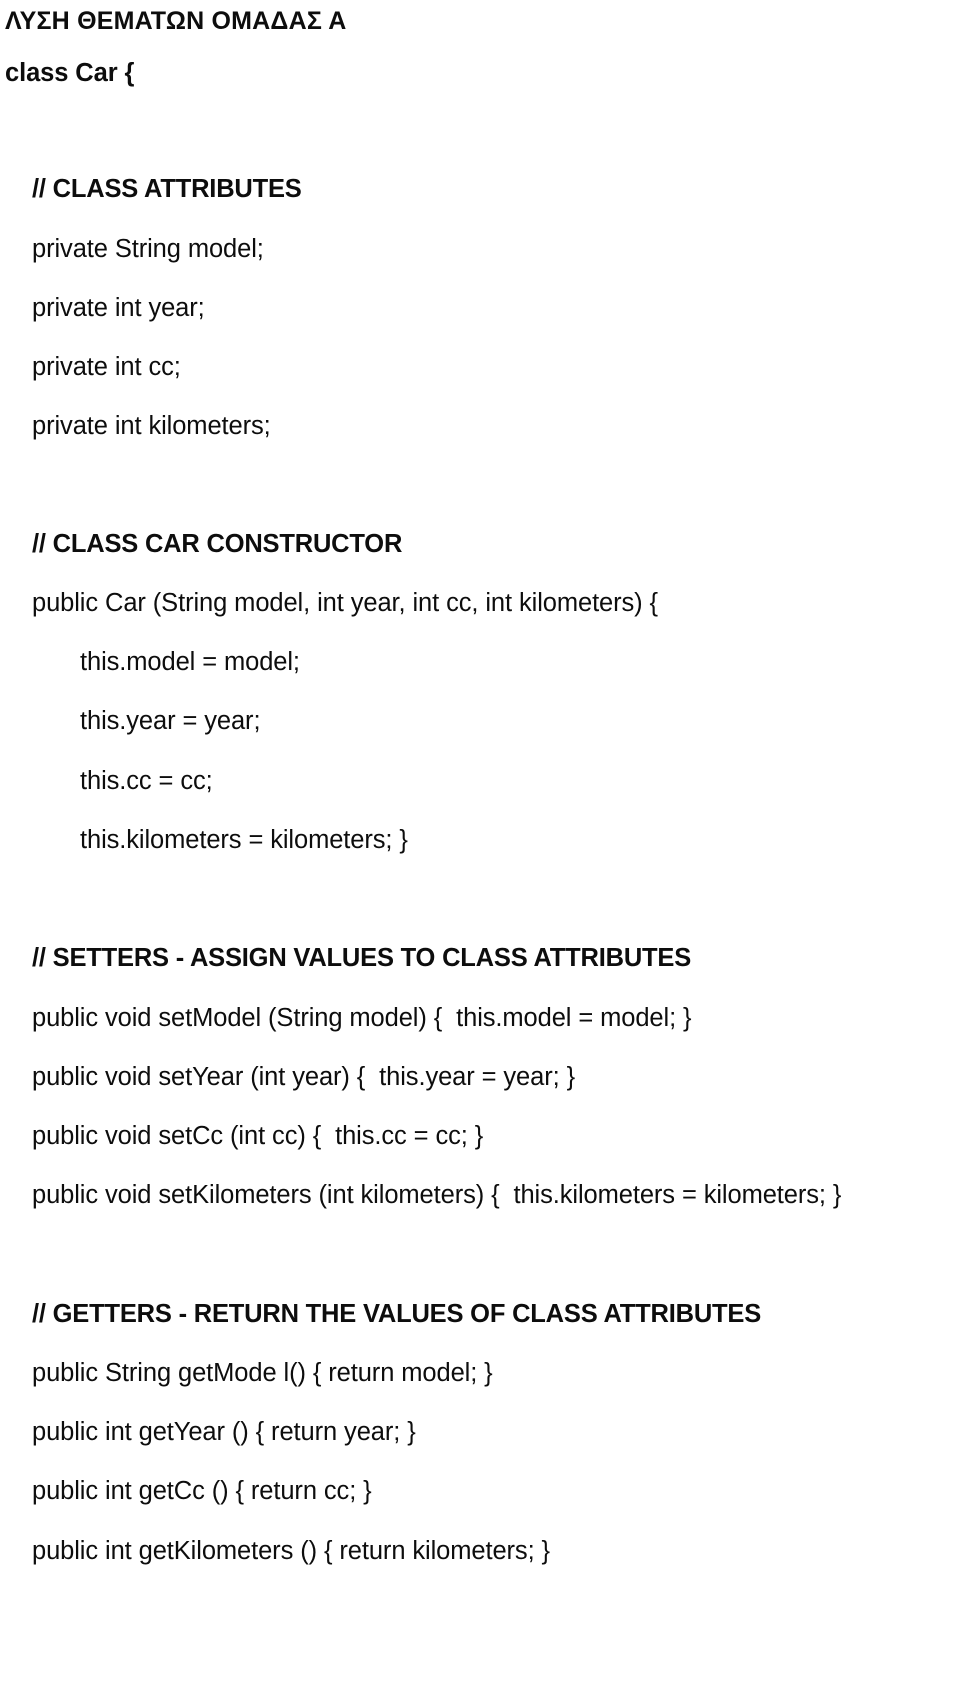  I want to click on code-line-constructor-assign-model: this.model = model;, so click(190, 662).